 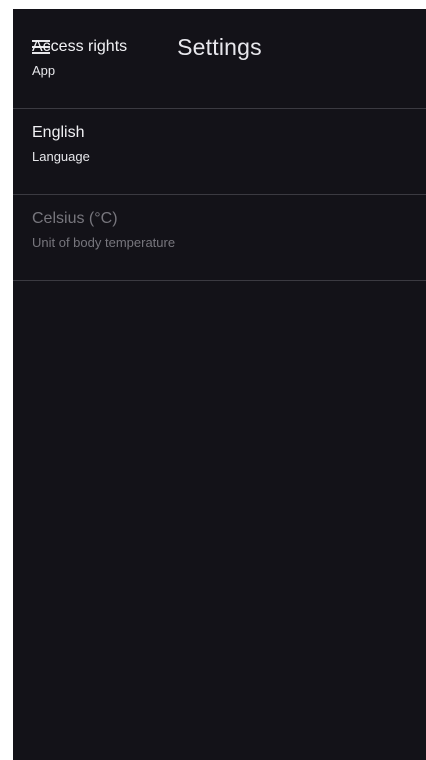 What do you see at coordinates (219, 238) in the screenshot?
I see `settings-item-temperature-unit: Celsius (°C) Unit of body temperature` at bounding box center [219, 238].